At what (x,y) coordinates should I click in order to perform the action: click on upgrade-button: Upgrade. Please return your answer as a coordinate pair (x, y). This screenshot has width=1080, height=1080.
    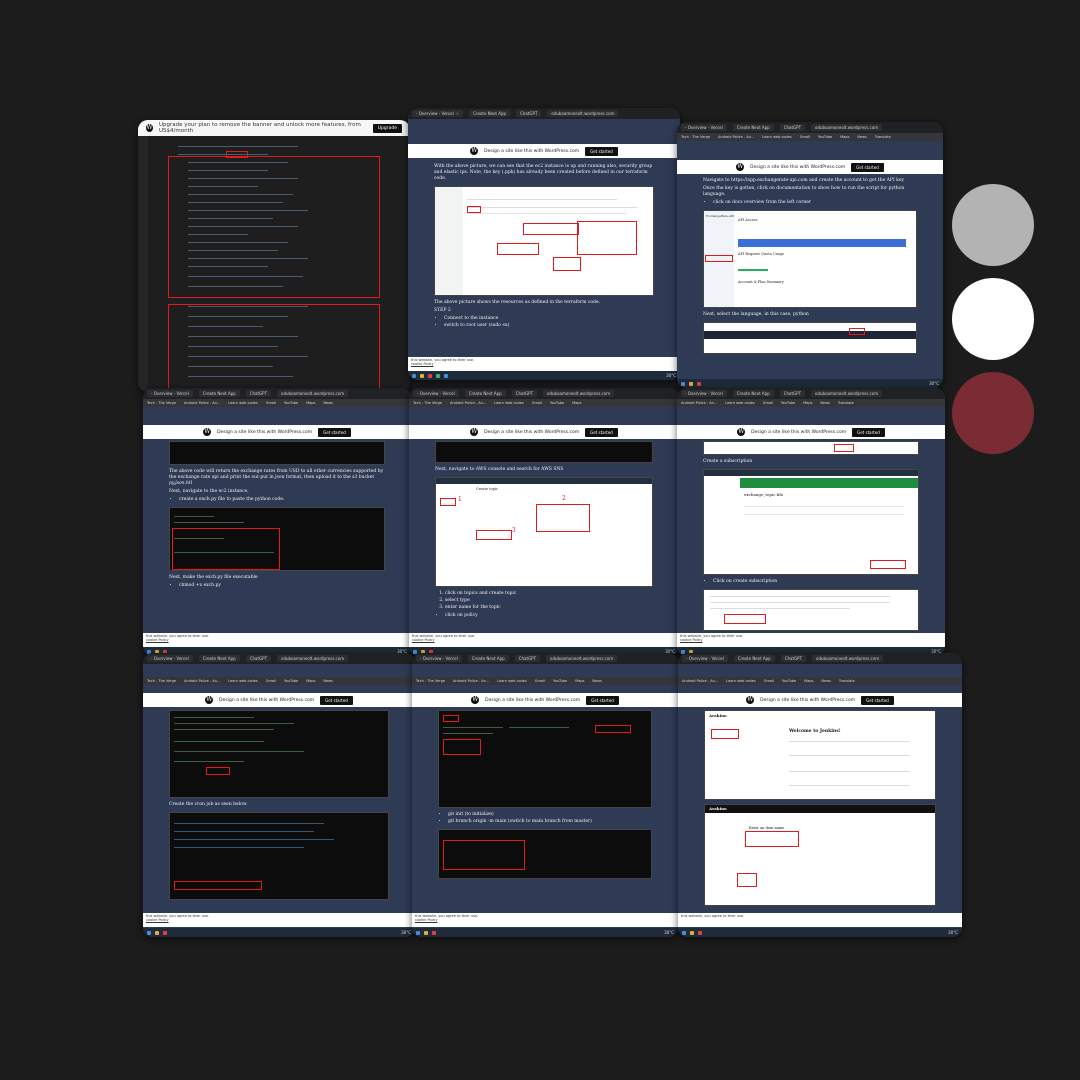
    Looking at the image, I should click on (387, 128).